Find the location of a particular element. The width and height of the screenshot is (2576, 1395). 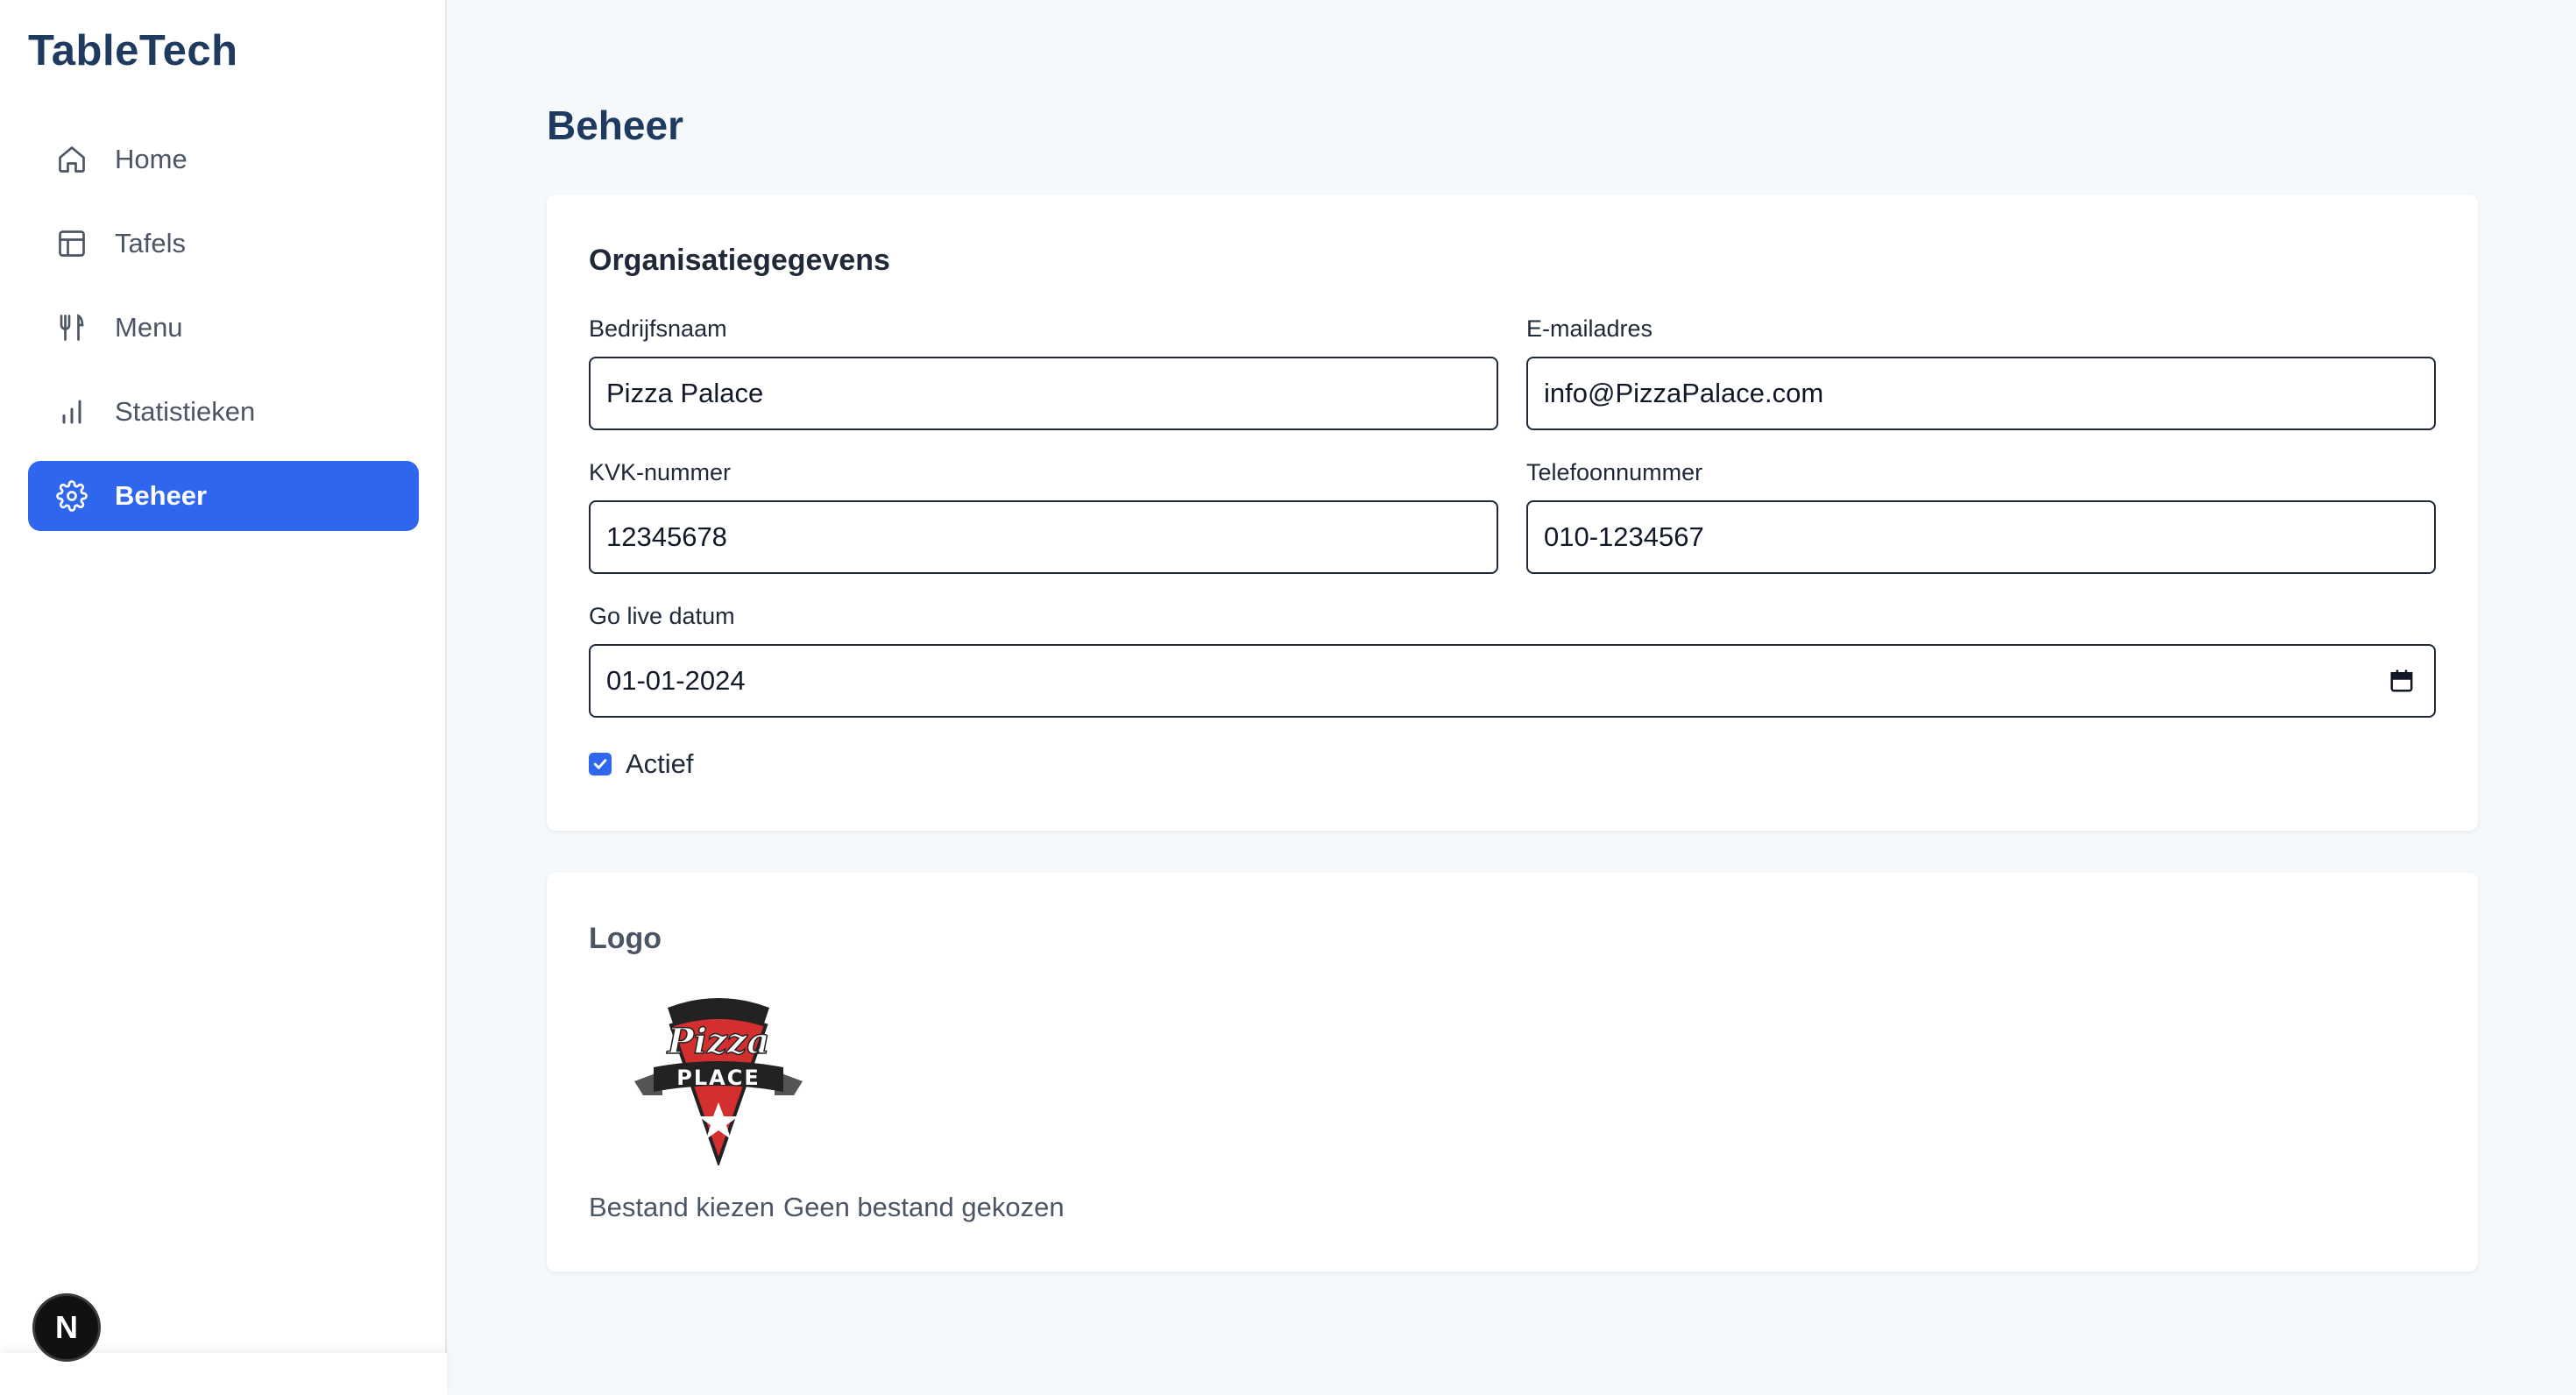

go-live-date-label: Go live datum is located at coordinates (662, 616).